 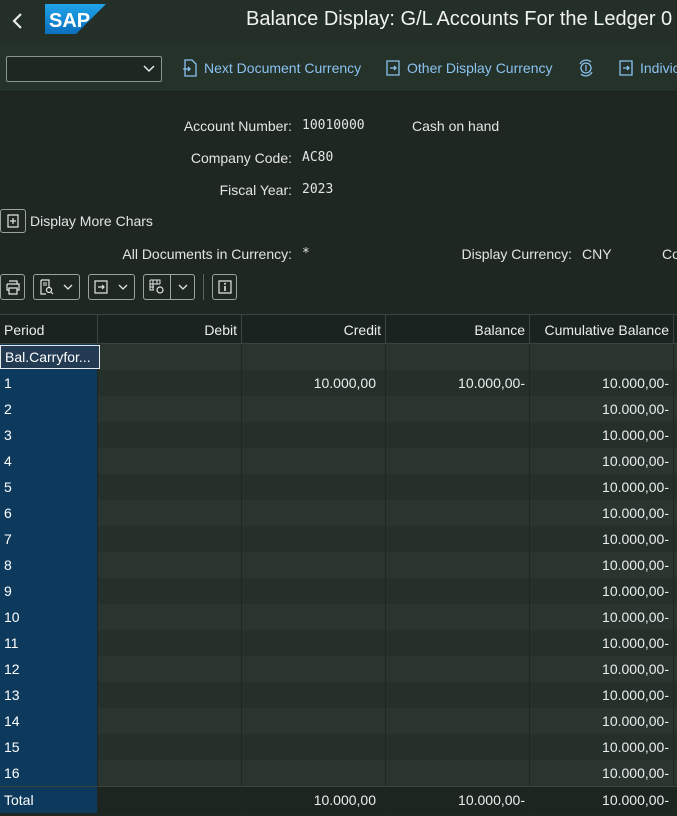 What do you see at coordinates (75, 19) in the screenshot?
I see `sap-logo: SAP` at bounding box center [75, 19].